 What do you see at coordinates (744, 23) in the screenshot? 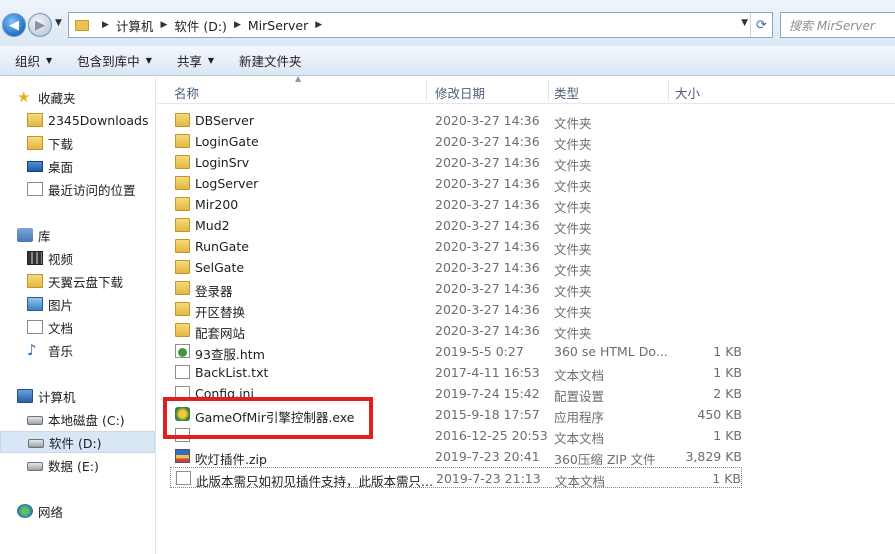
I see `address-history-dropdown: ▼` at bounding box center [744, 23].